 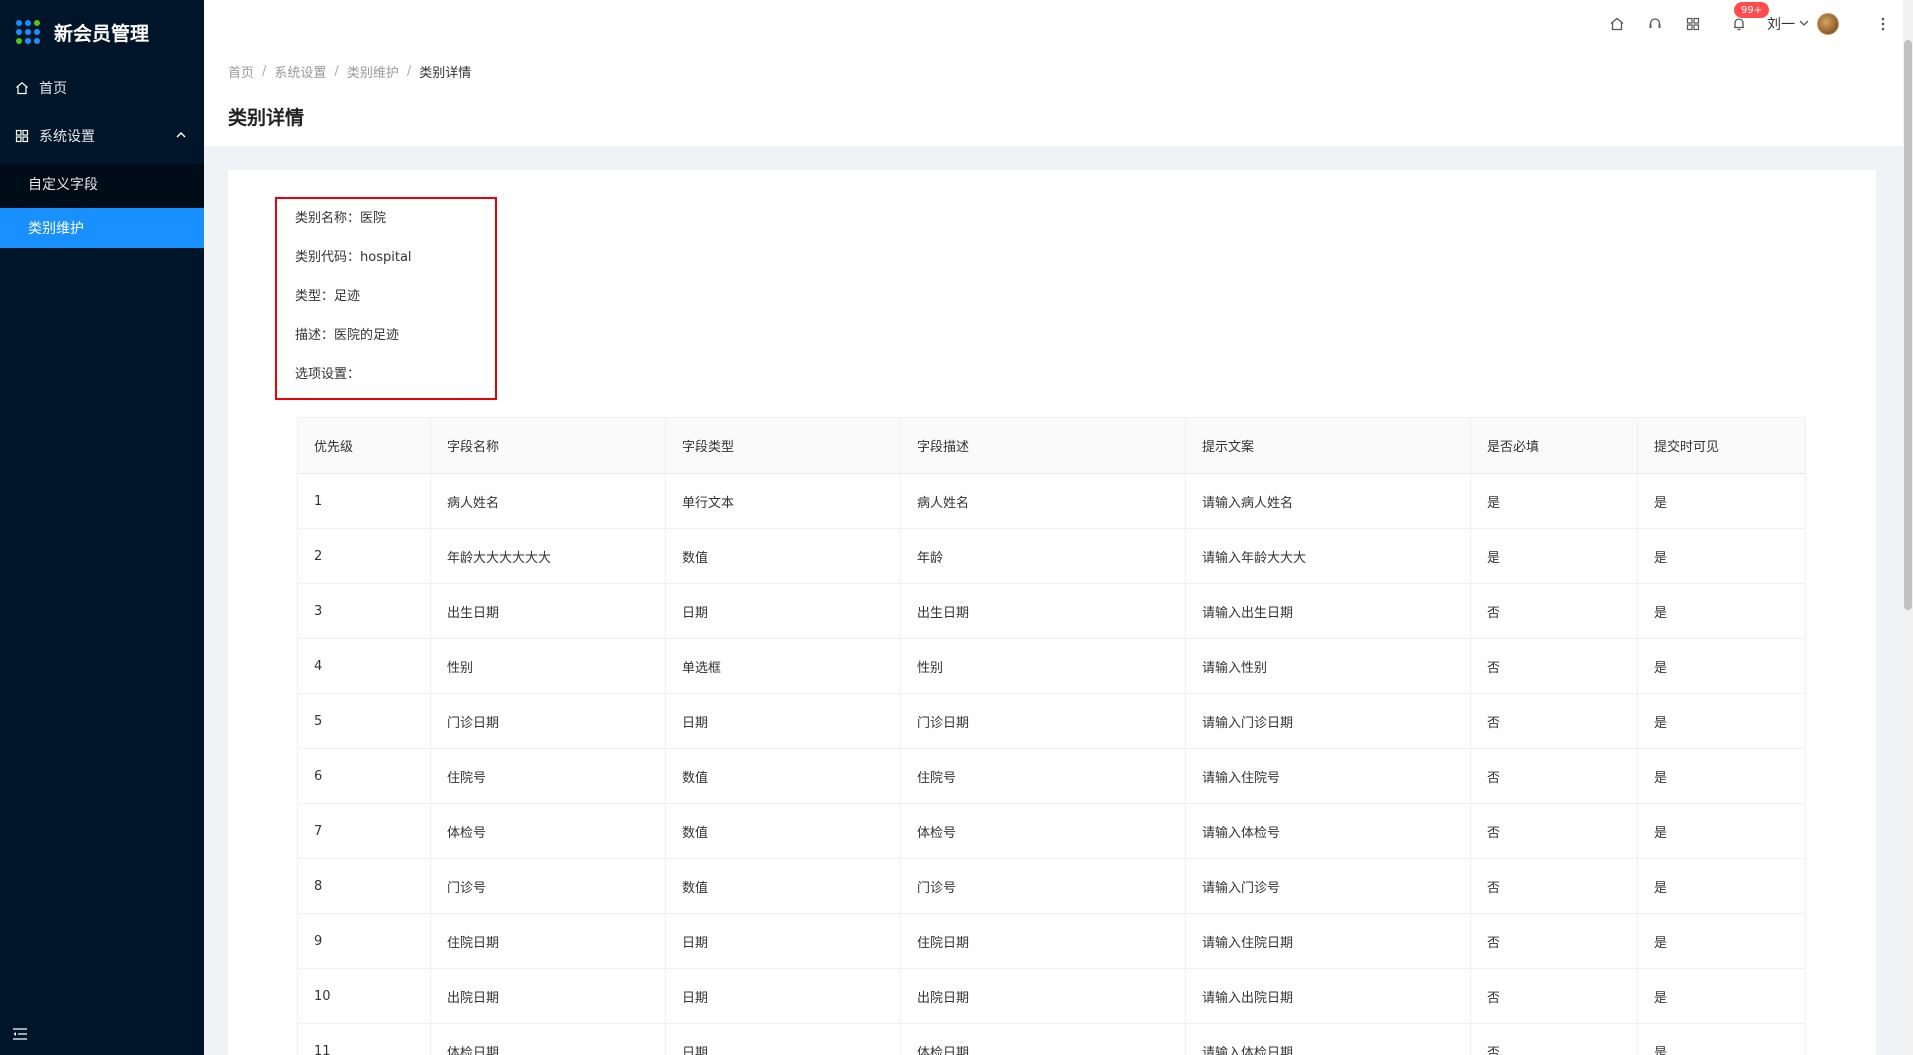 I want to click on cell-field-name: 年龄大大大大大大, so click(x=548, y=556).